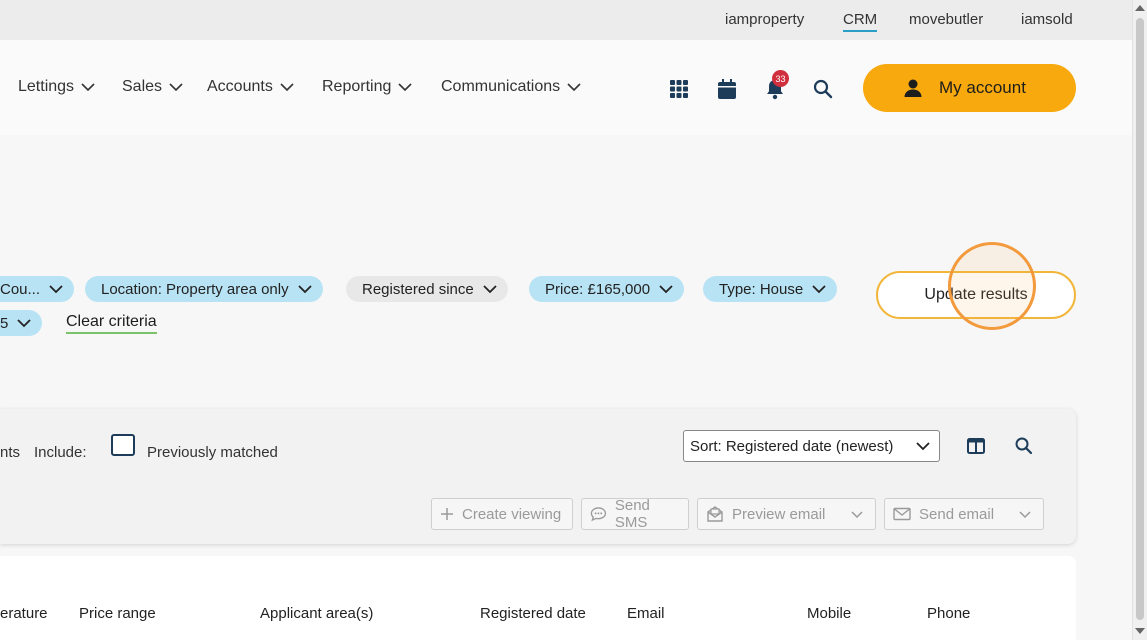 This screenshot has height=640, width=1147. I want to click on my-account-label: My account, so click(982, 87).